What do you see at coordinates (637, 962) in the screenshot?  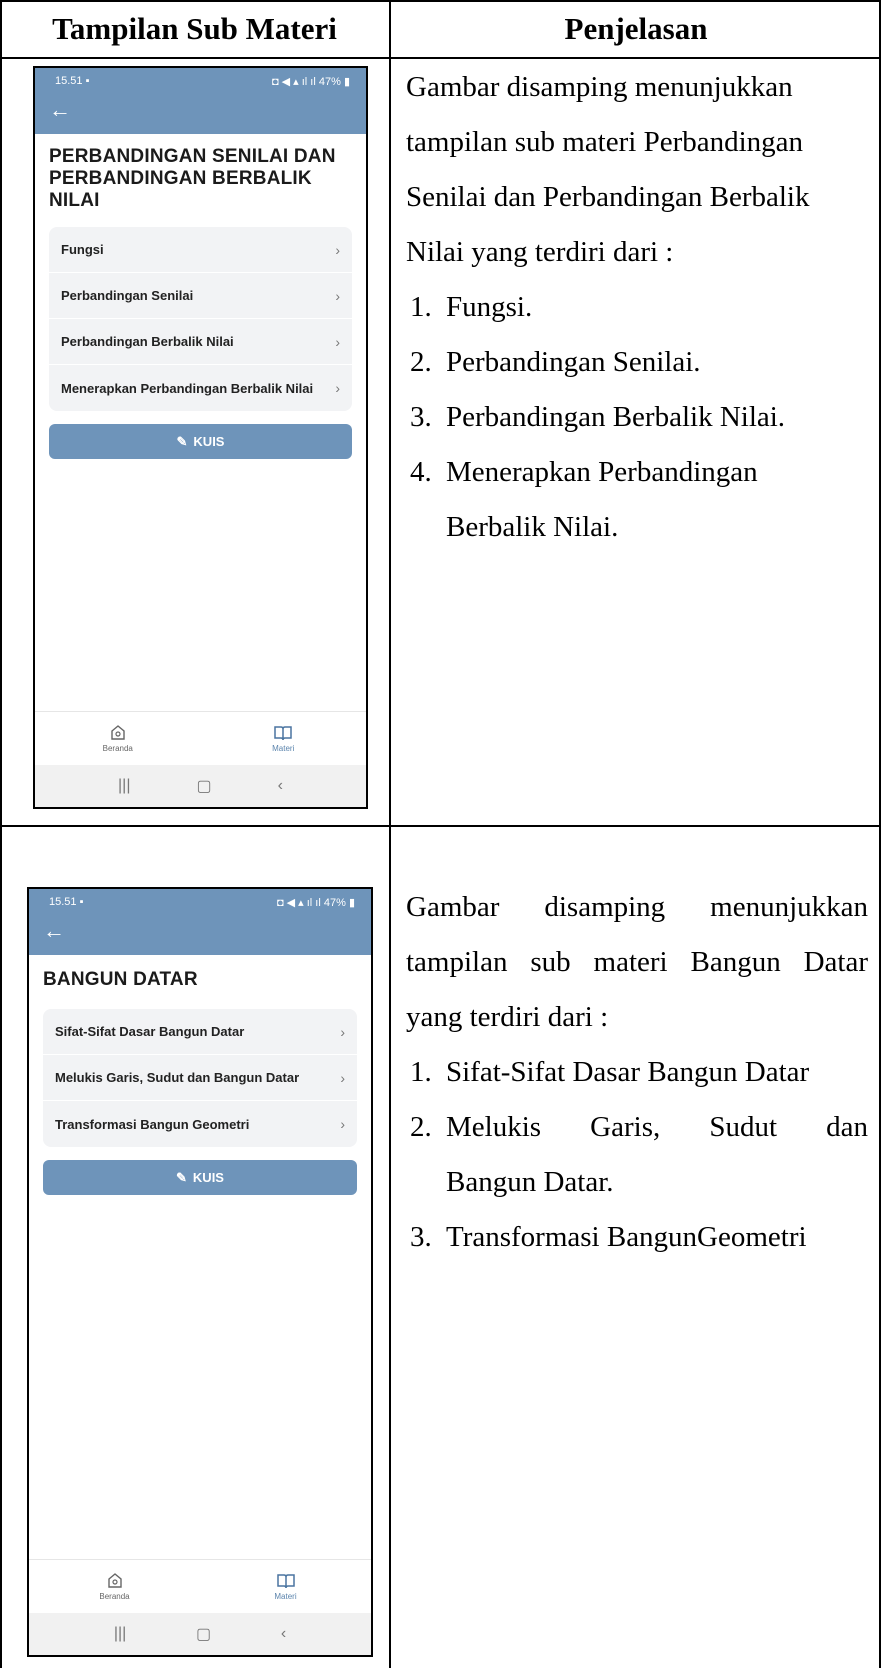 I see `desc-line: tampilan sub materi Bangun Datar` at bounding box center [637, 962].